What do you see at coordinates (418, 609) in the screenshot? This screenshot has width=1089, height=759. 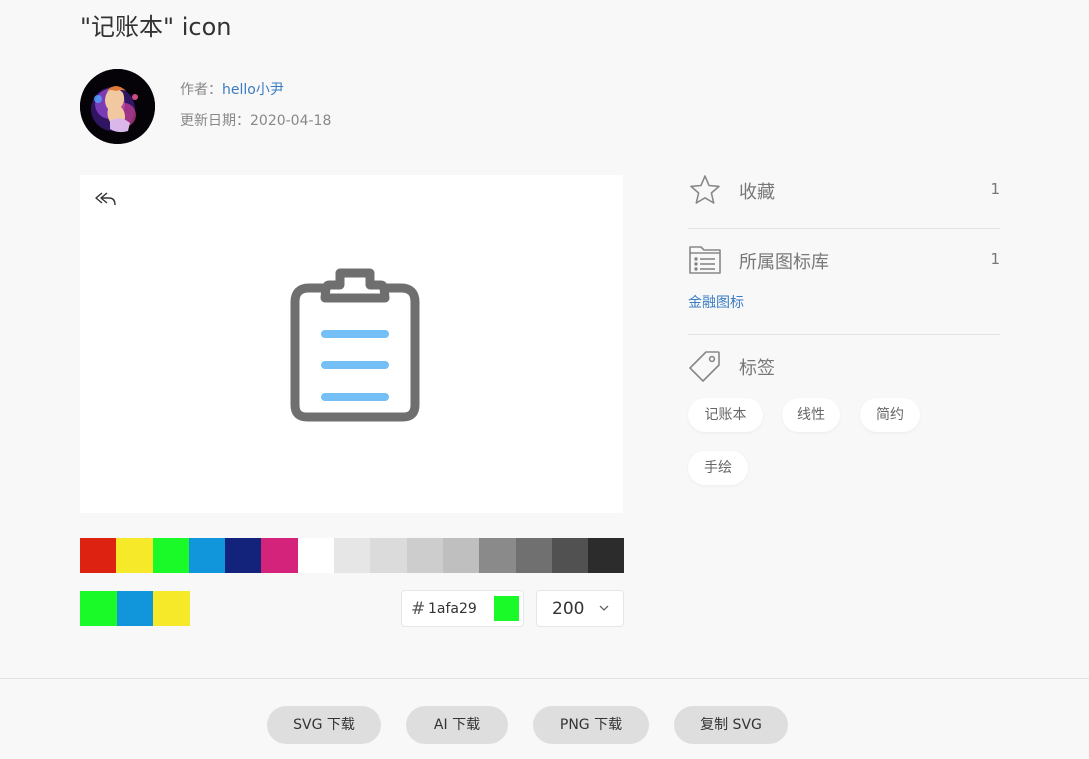 I see `hash-symbol: #` at bounding box center [418, 609].